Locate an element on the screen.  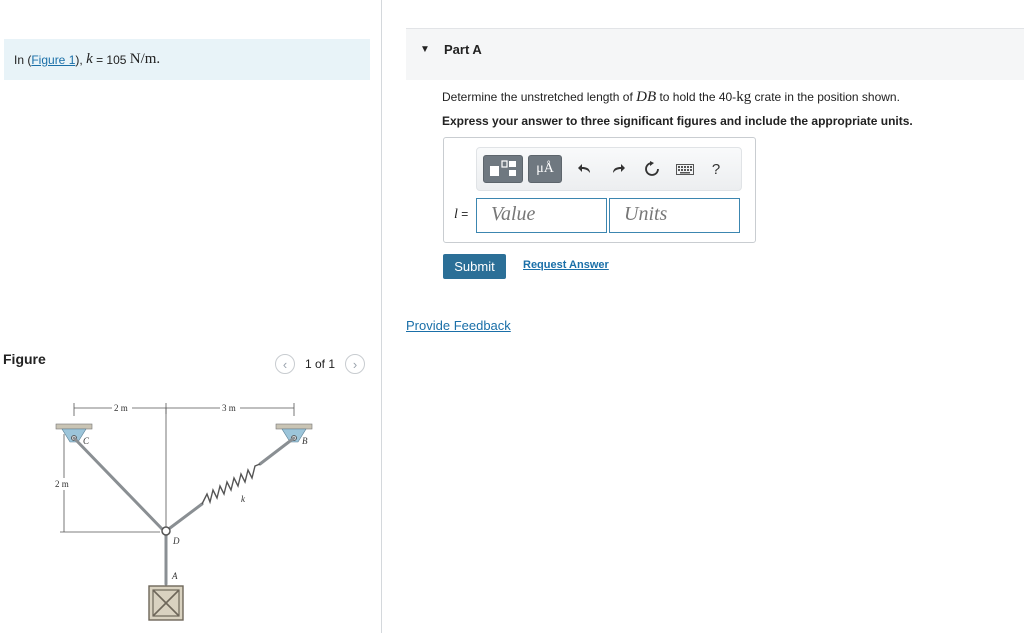
mu-angstrom-icon: μÅ is located at coordinates (545, 169).